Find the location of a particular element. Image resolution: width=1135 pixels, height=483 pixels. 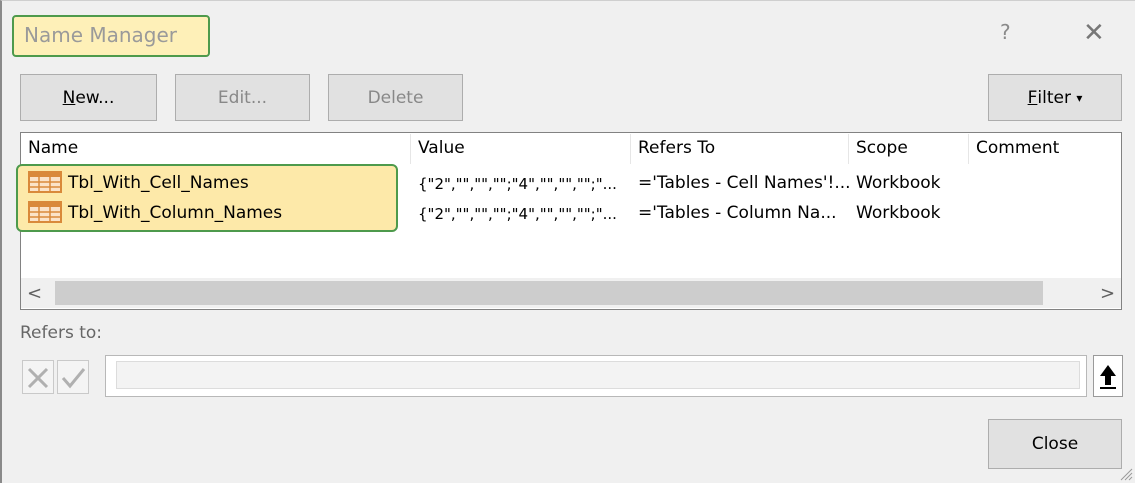

resize-grip-icon is located at coordinates (1124, 472).